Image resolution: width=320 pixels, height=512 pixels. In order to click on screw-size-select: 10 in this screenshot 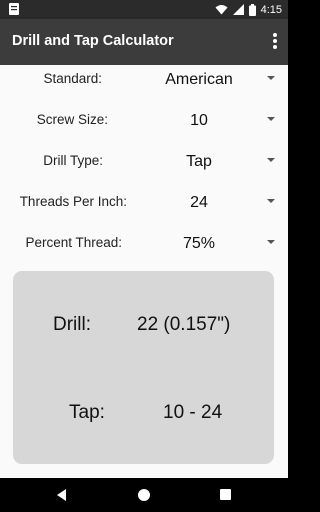, I will do `click(199, 121)`.